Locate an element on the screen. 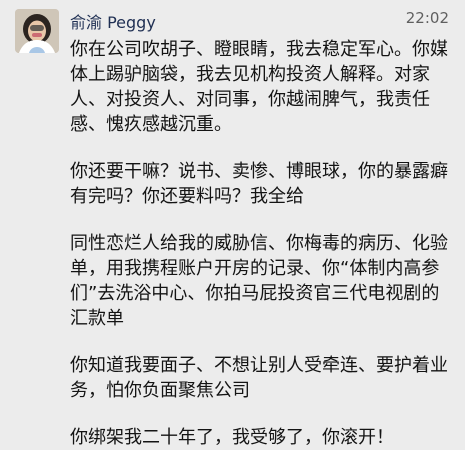 Image resolution: width=465 pixels, height=450 pixels. avatar-photo-icon is located at coordinates (37, 31).